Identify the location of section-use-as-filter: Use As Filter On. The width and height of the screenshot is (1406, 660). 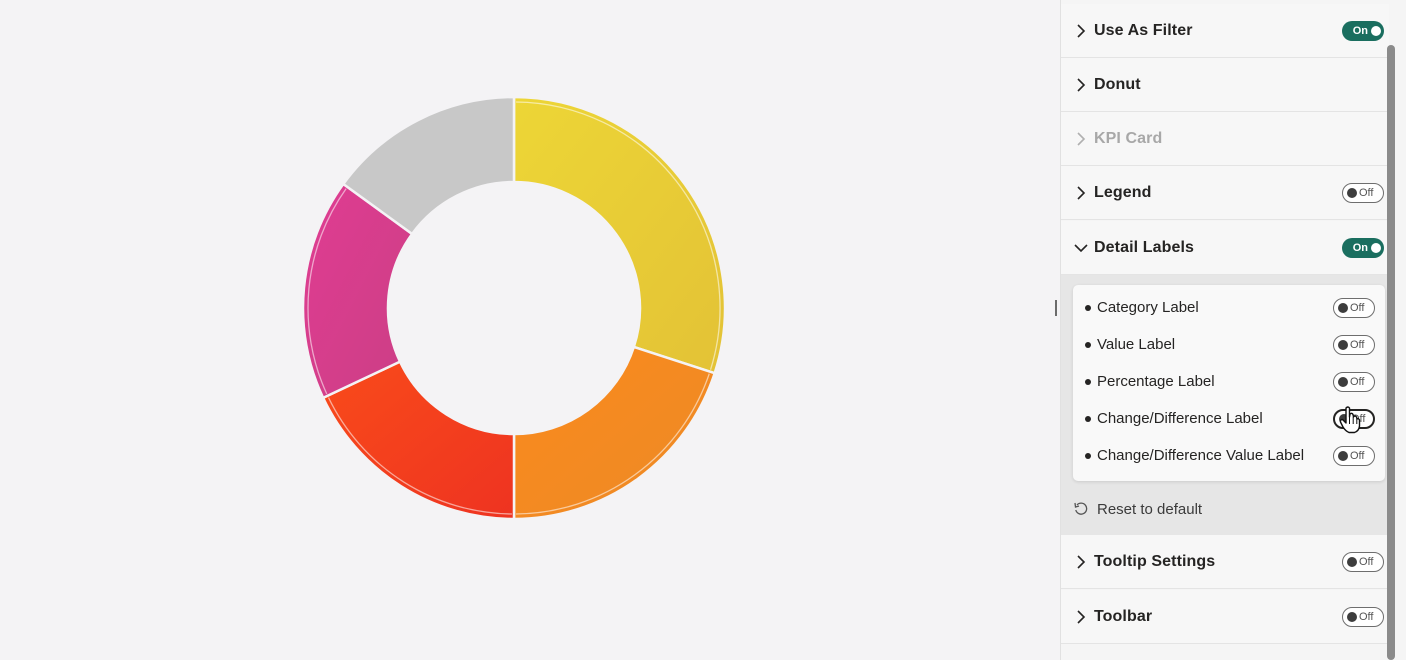
(1225, 31).